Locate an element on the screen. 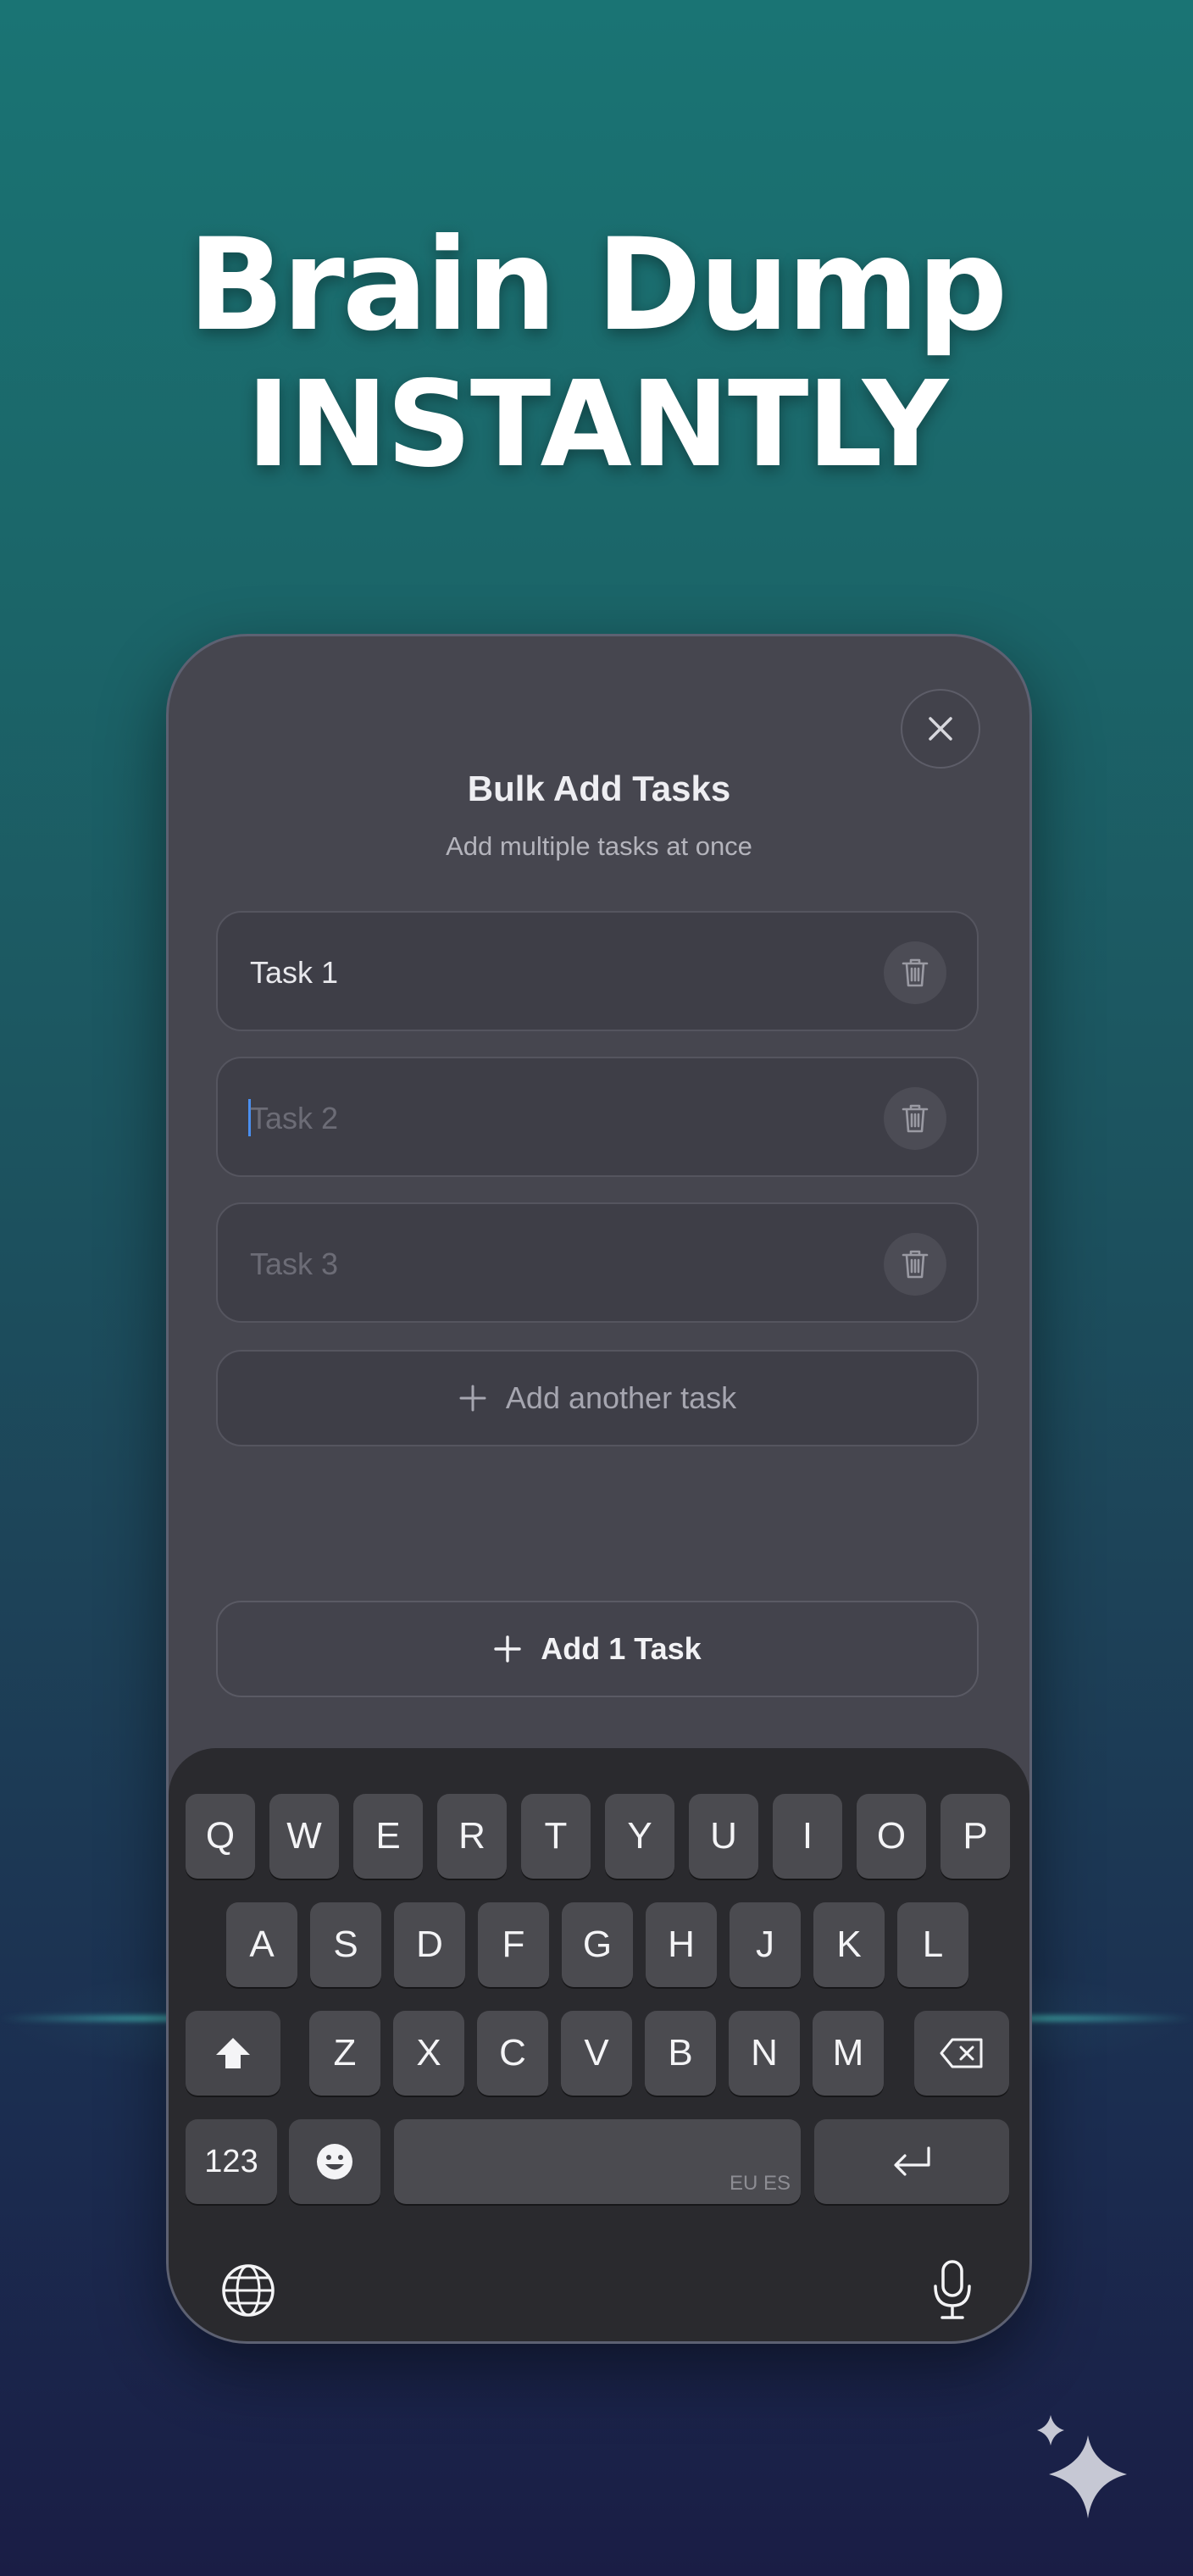 The height and width of the screenshot is (2576, 1193). key-y: Y is located at coordinates (639, 1836).